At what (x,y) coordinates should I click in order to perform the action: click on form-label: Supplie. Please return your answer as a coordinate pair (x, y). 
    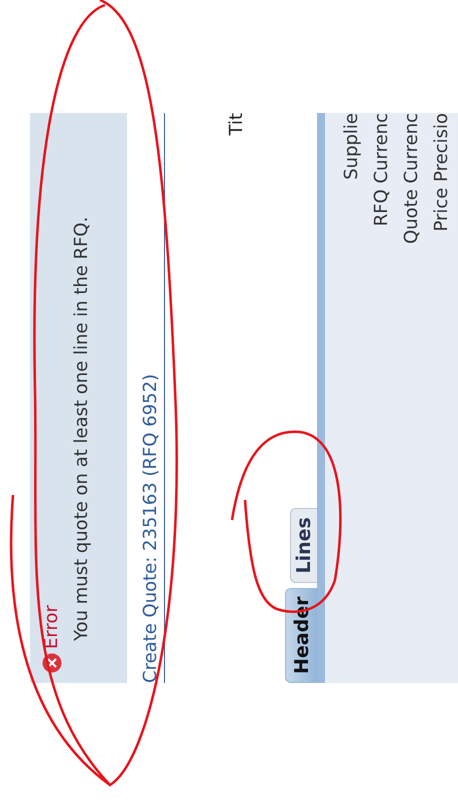
    Looking at the image, I should click on (351, 147).